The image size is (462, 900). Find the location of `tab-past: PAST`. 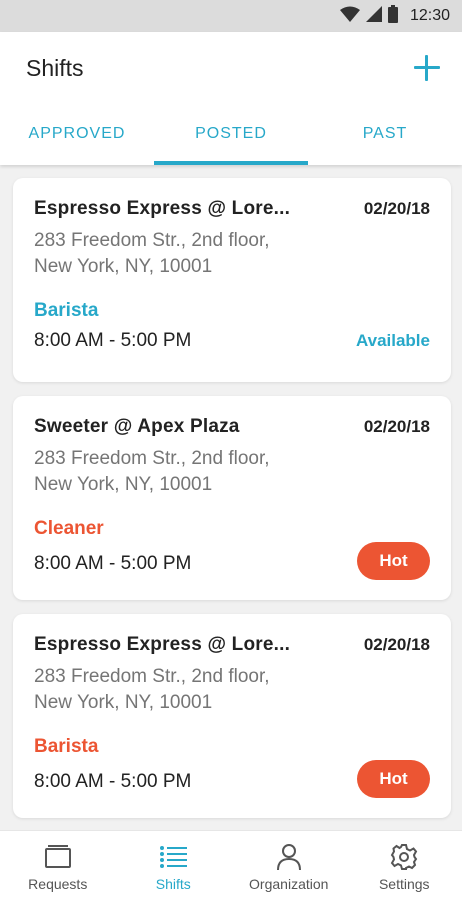

tab-past: PAST is located at coordinates (385, 134).